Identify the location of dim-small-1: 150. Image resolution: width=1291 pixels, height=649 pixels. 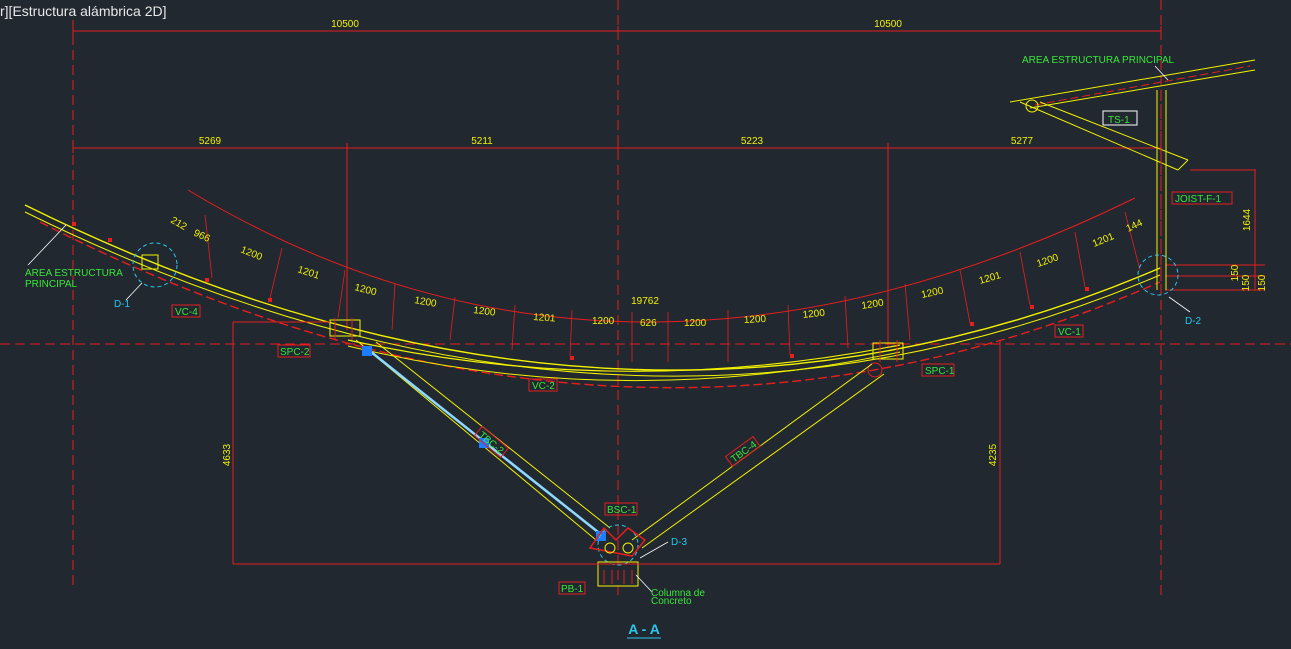
(1235, 272).